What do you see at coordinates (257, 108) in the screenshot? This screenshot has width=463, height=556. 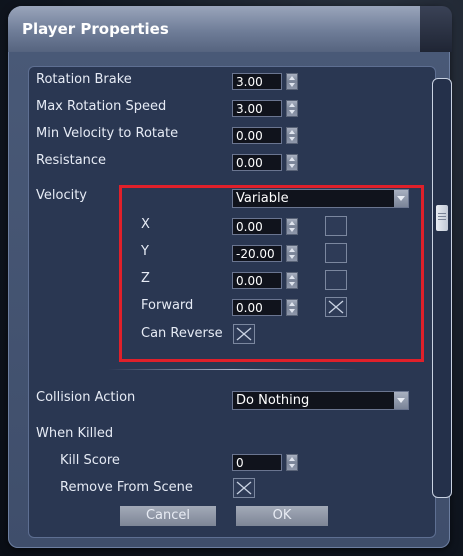 I see `max-rotation-speed-input: 3.00` at bounding box center [257, 108].